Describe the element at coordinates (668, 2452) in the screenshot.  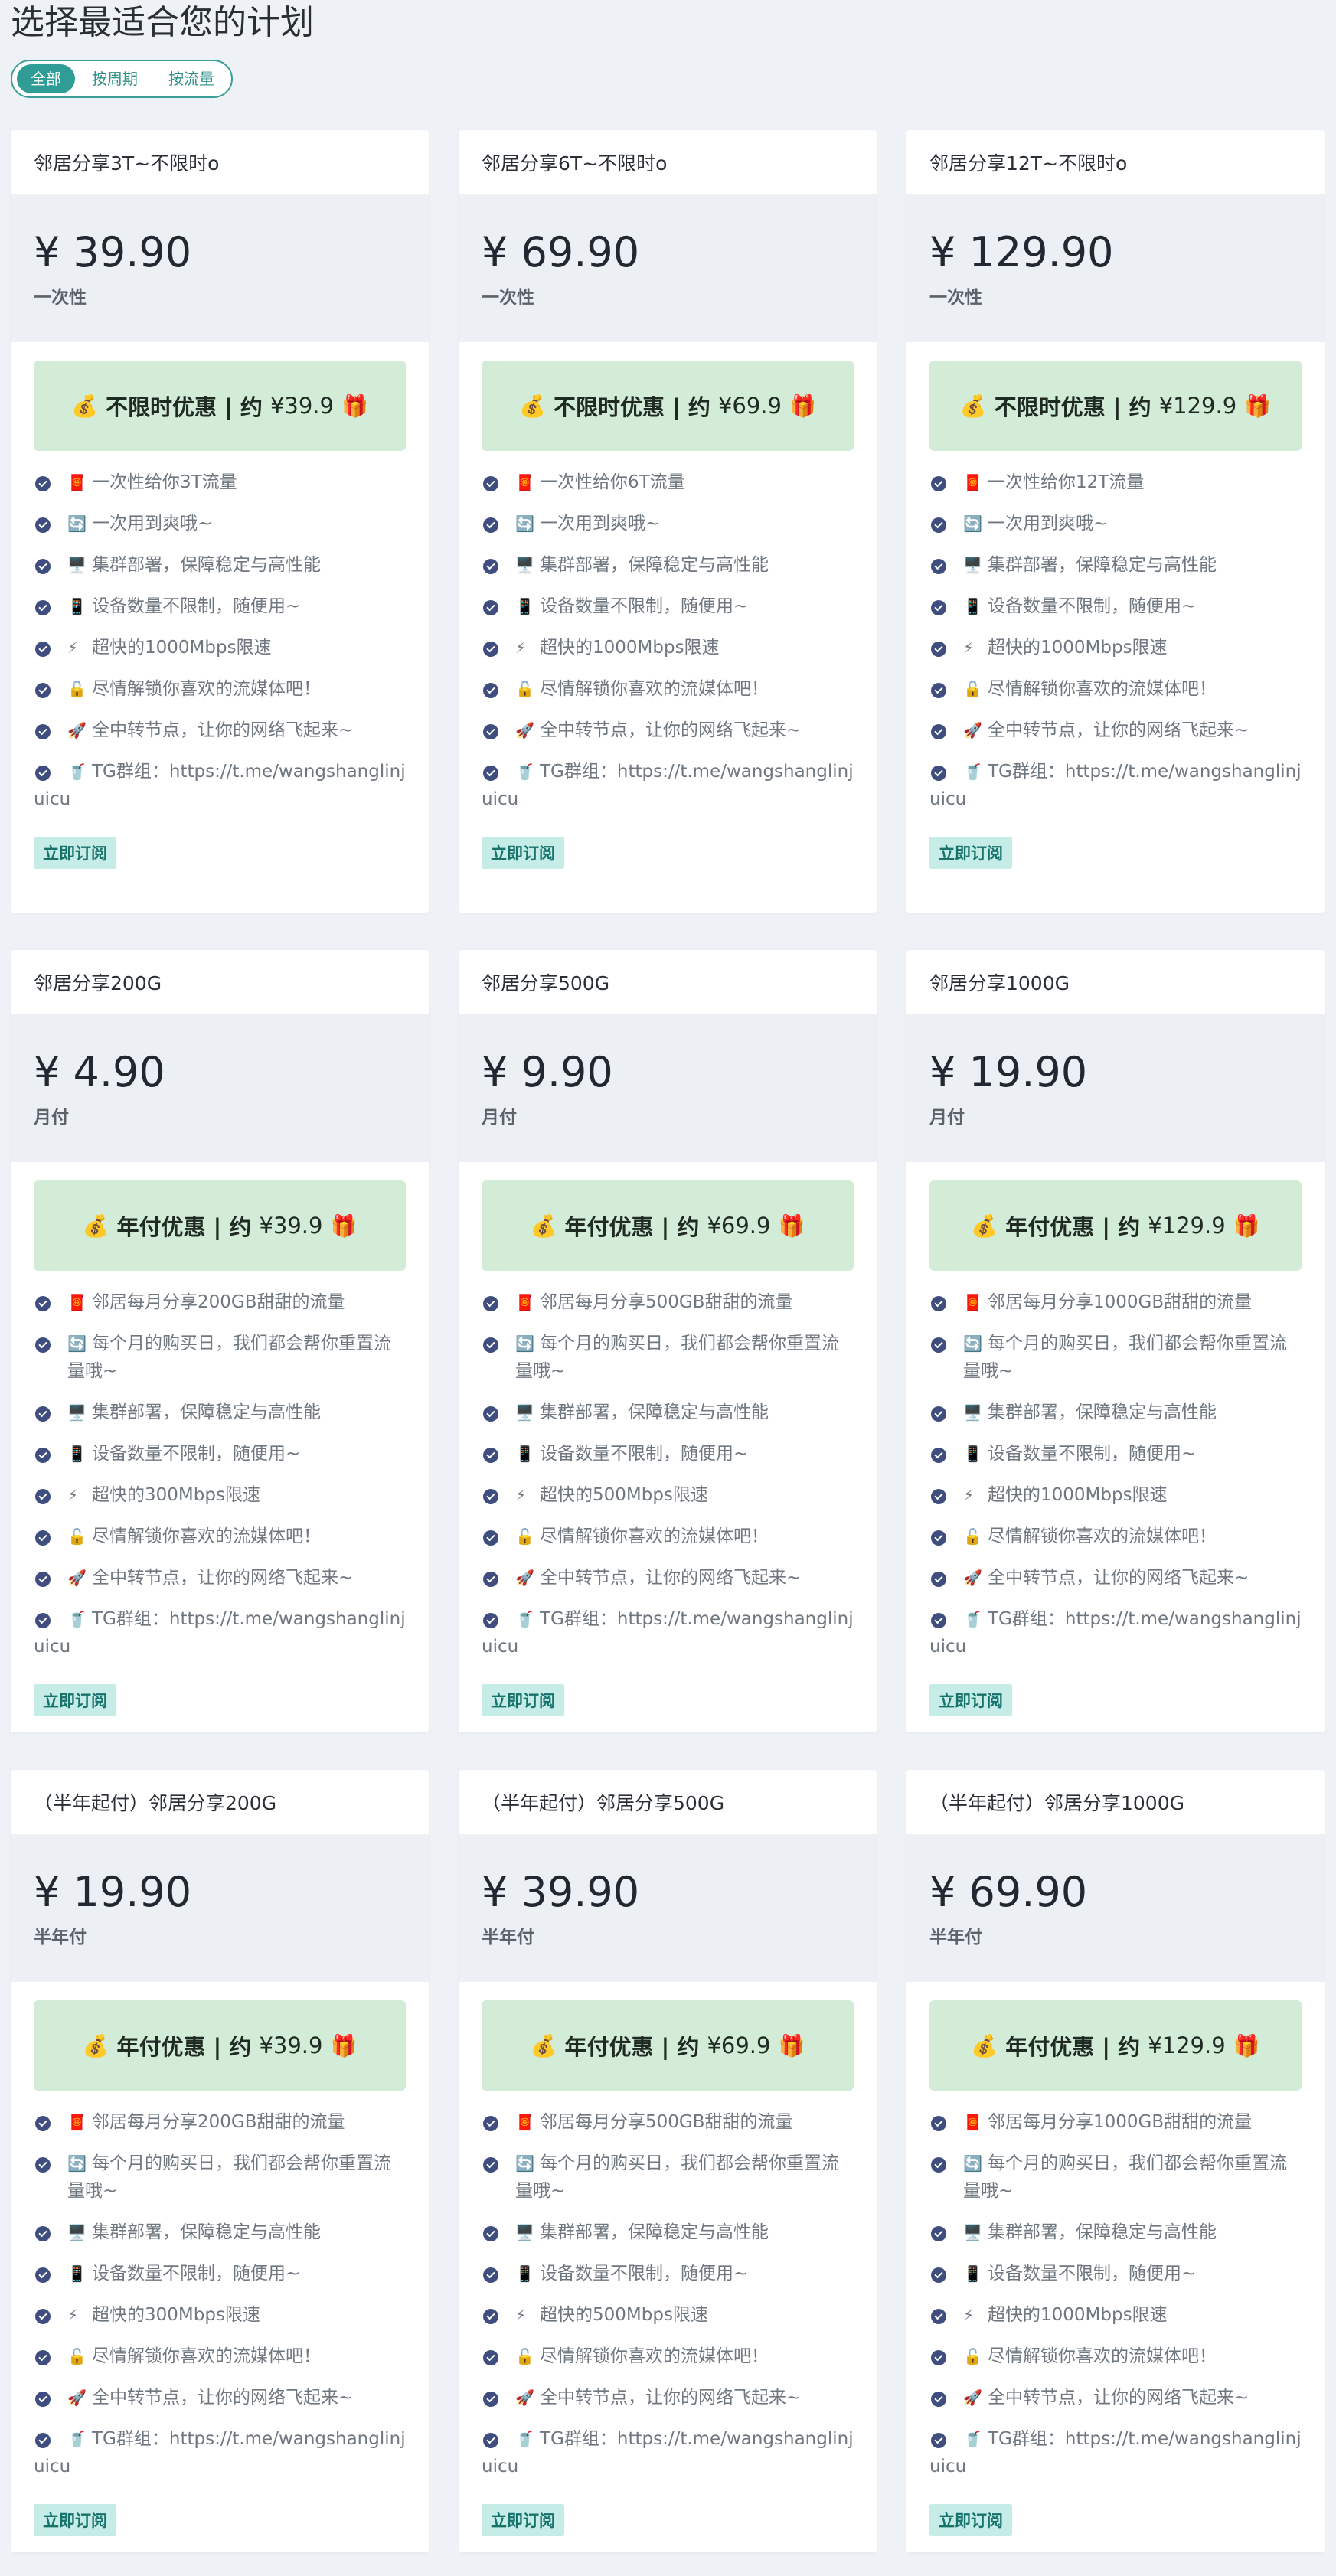
I see `feature-item: 🥤 TG群组：https://t.me/wangshanglinjuicu` at that location.